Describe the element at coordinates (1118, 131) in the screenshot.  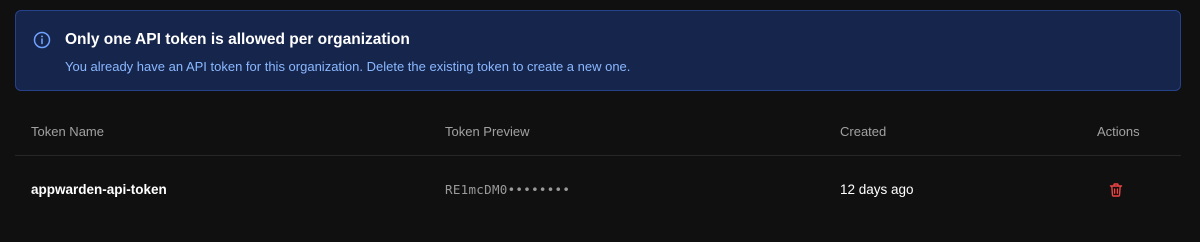
I see `header-actions: Actions` at that location.